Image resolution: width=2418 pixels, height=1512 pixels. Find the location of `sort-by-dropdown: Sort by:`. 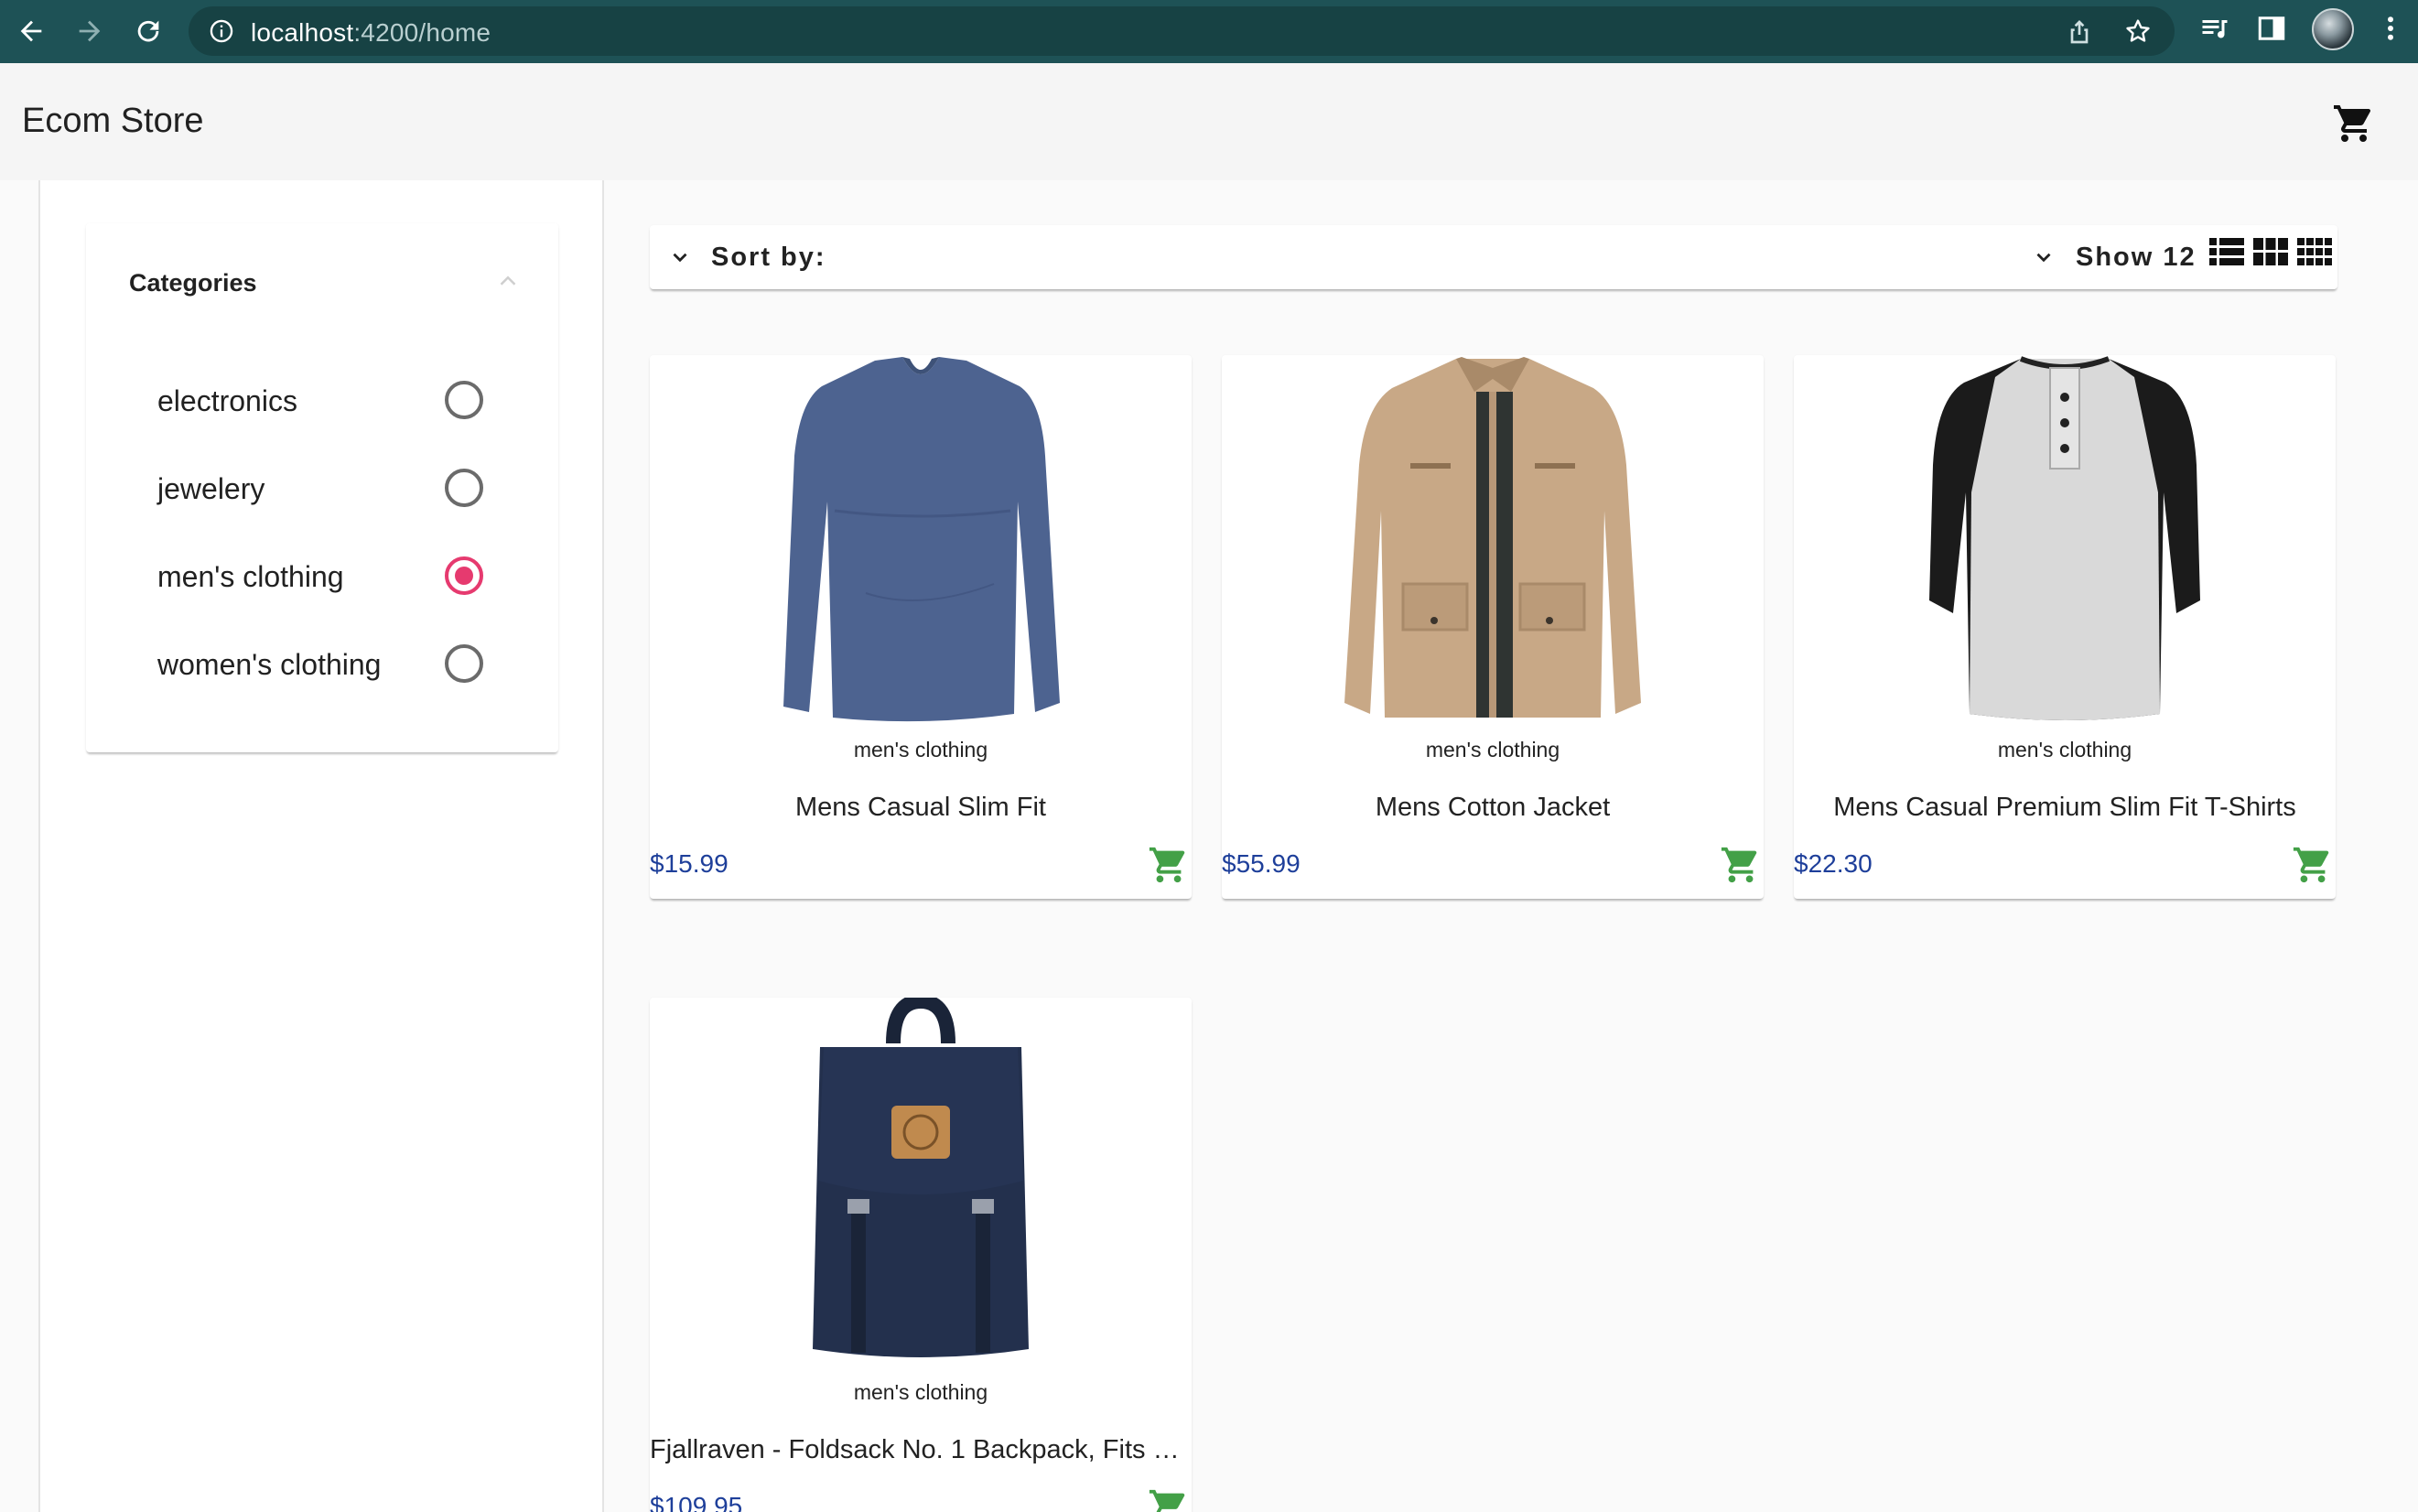

sort-by-dropdown: Sort by: is located at coordinates (768, 258).